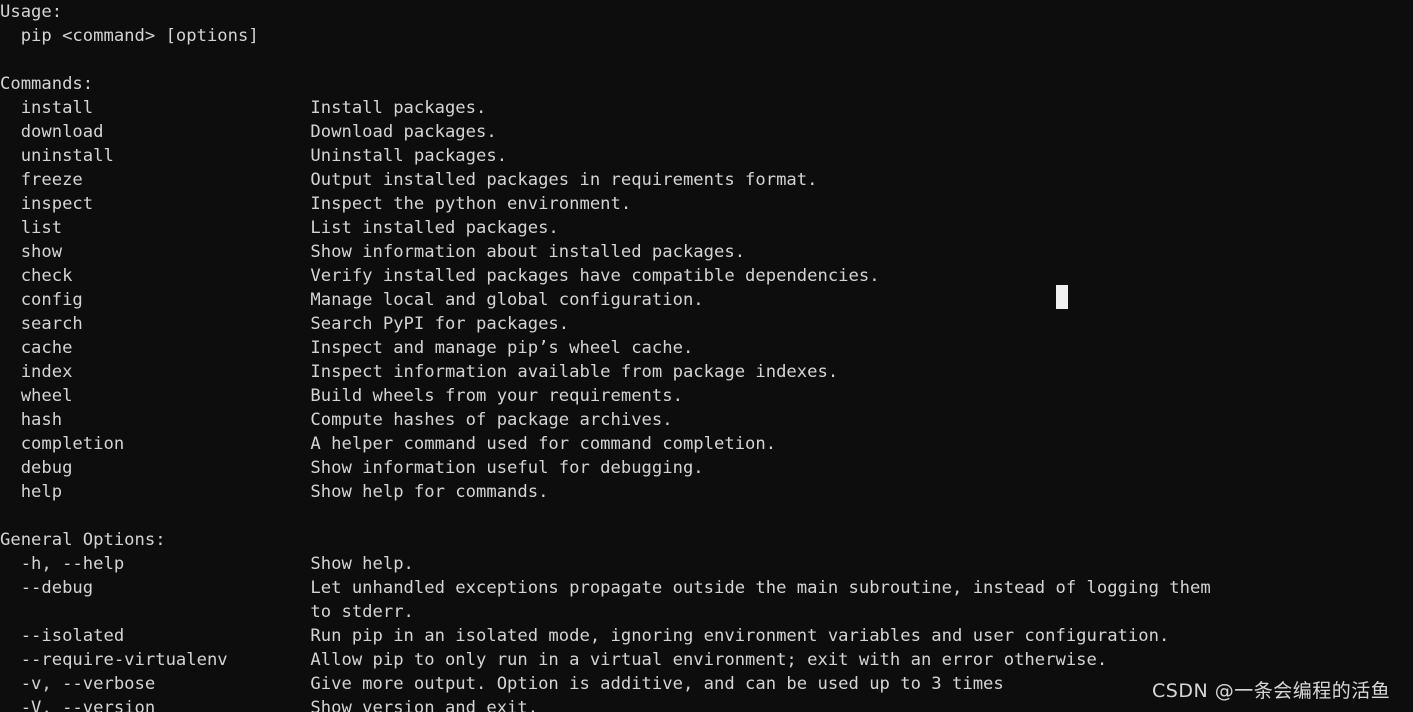 Image resolution: width=1413 pixels, height=712 pixels. Describe the element at coordinates (274, 492) in the screenshot. I see `command-row-help: help Show help for commands.` at that location.